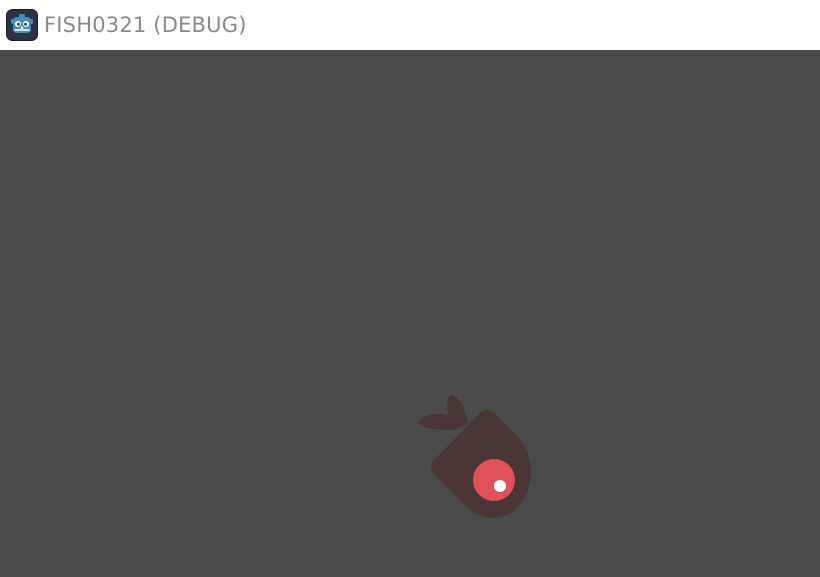 The height and width of the screenshot is (577, 820). What do you see at coordinates (145, 24) in the screenshot?
I see `window-title: FISH0321 (DEBUG)` at bounding box center [145, 24].